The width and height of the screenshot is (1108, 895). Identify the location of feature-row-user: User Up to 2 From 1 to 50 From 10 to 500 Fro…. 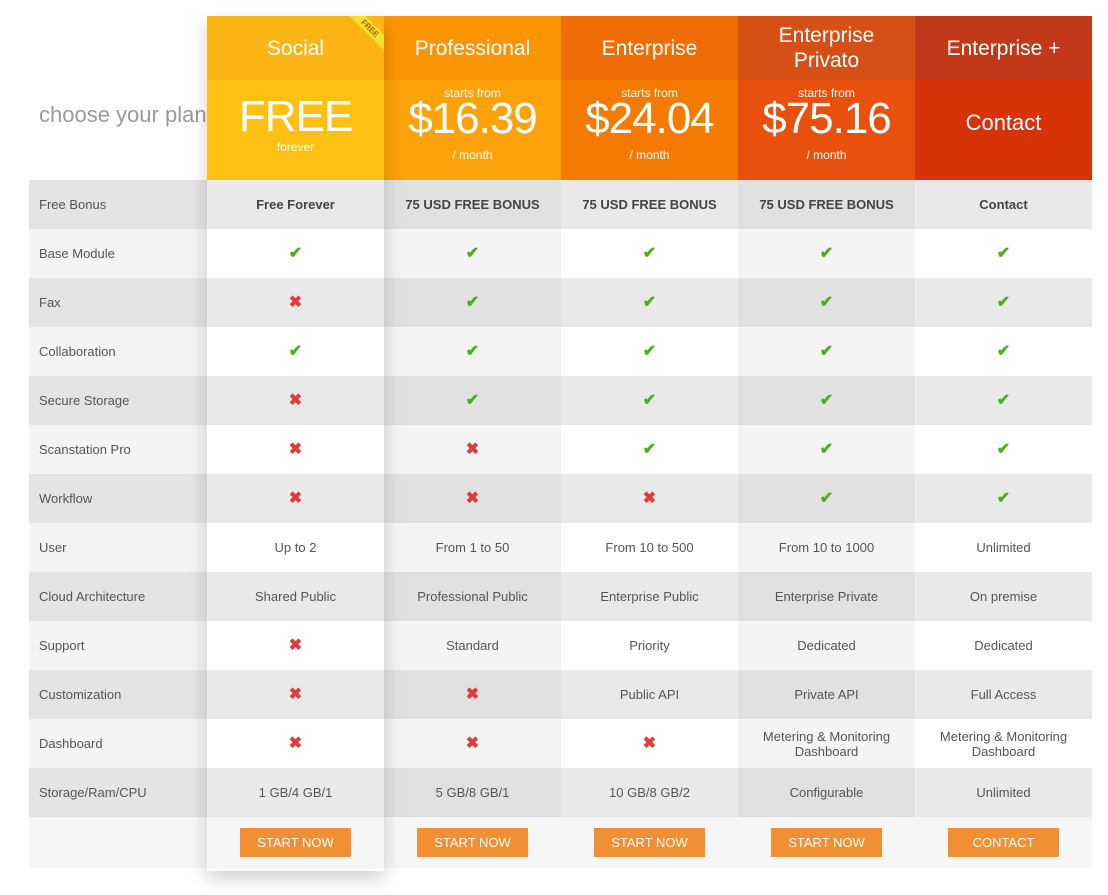
(560, 547).